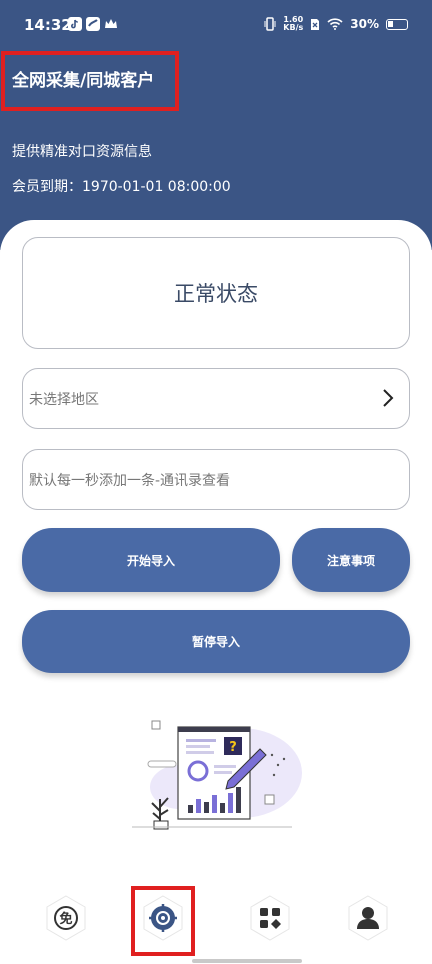 The height and width of the screenshot is (964, 432). What do you see at coordinates (351, 560) in the screenshot?
I see `notes-button: 注意事项` at bounding box center [351, 560].